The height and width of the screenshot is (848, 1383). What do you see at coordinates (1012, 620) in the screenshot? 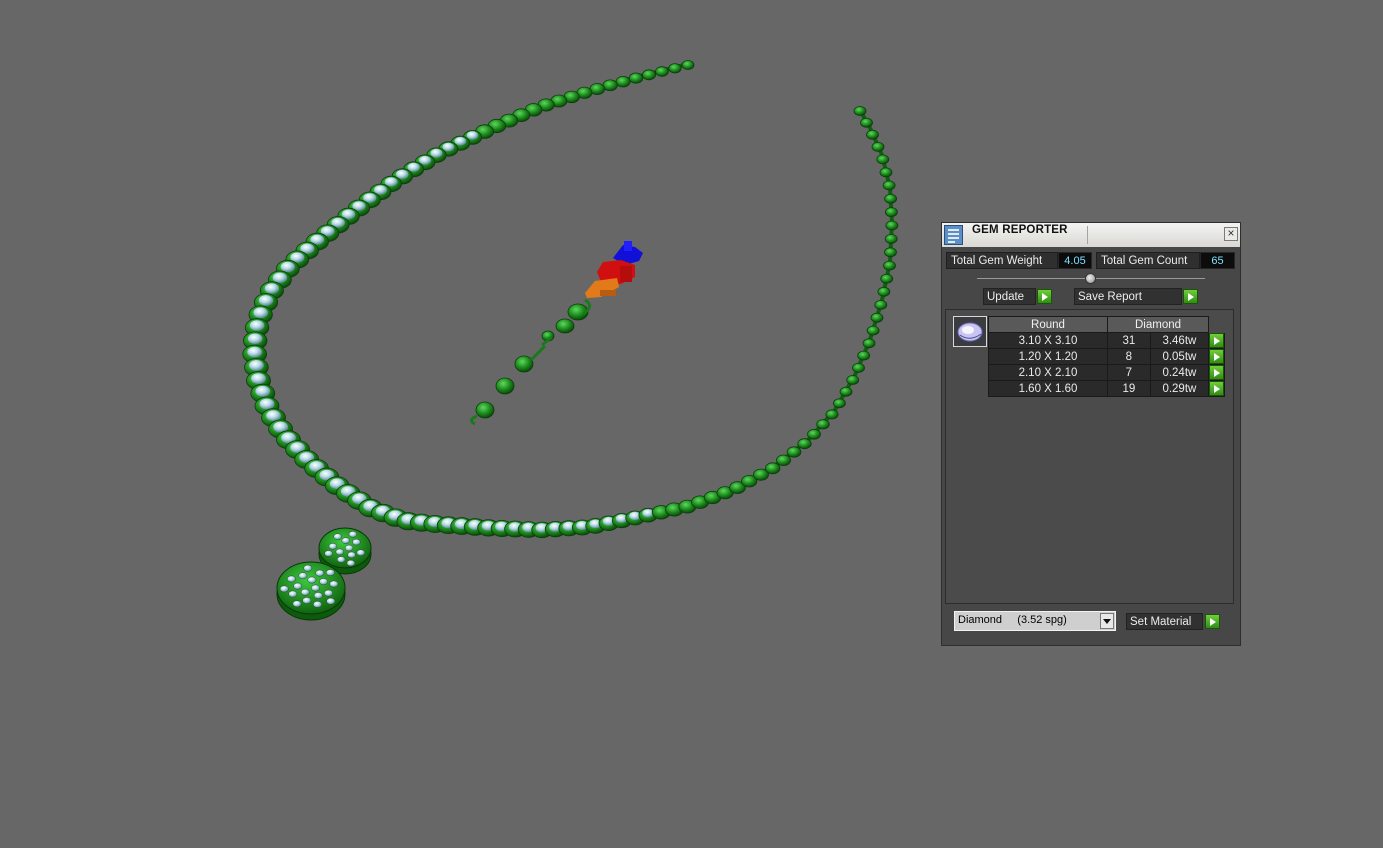
I see `material-selected-value: Diamond (3.52 spg)` at bounding box center [1012, 620].